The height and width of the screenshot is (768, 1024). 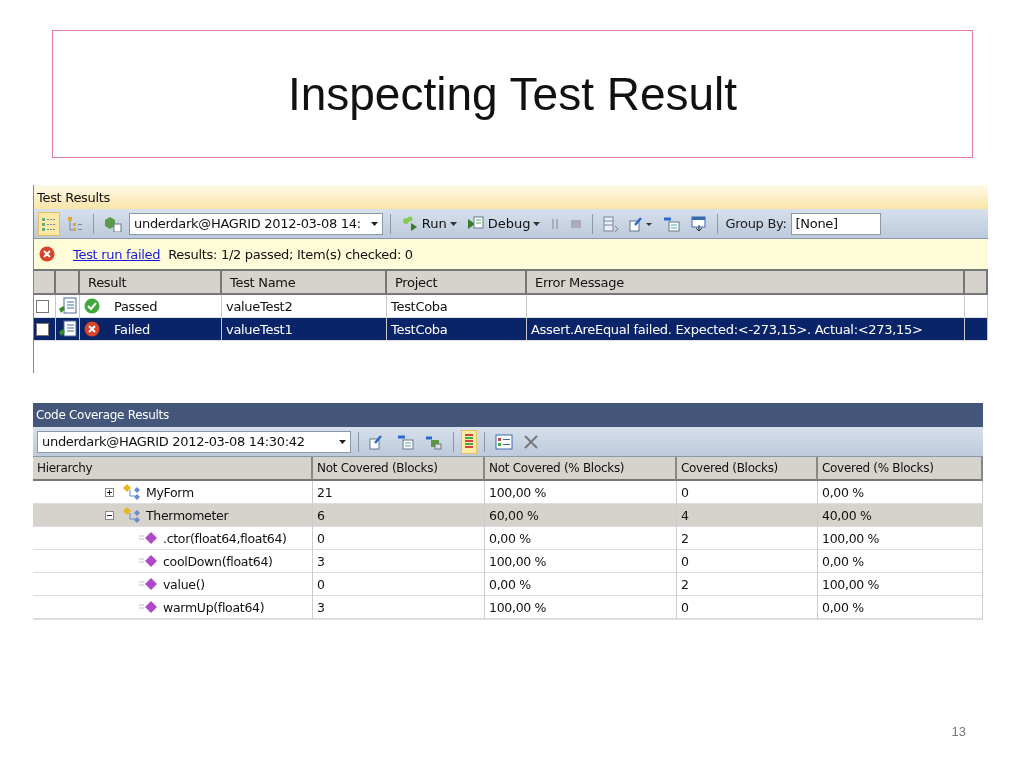 I want to click on column-header: Not Covered (% Blocks), so click(x=581, y=469).